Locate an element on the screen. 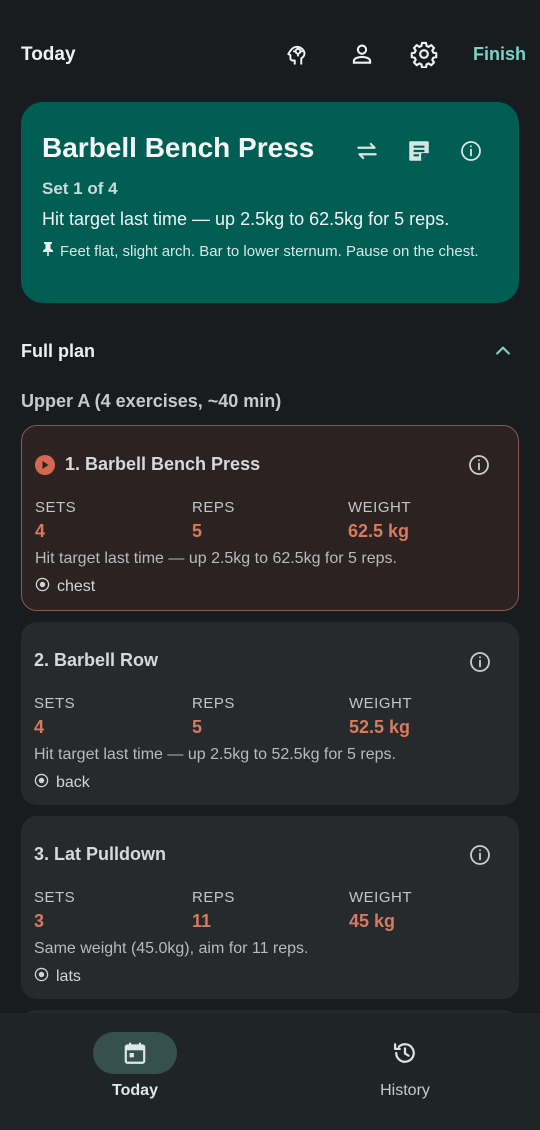 This screenshot has width=540, height=1130. gear-icon is located at coordinates (424, 54).